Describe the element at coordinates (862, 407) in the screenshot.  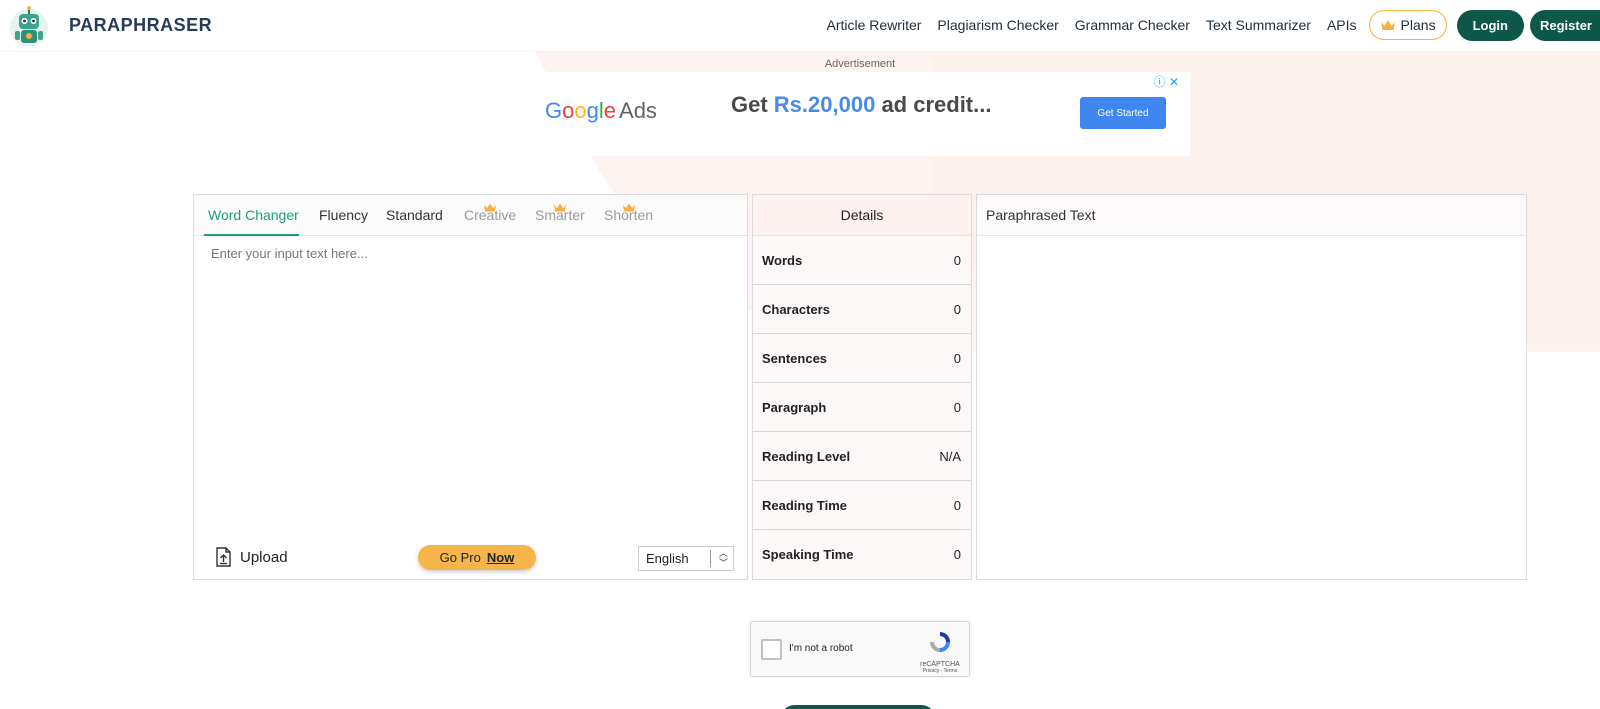
I see `detail-row-paragraph: Paragraph 0` at that location.